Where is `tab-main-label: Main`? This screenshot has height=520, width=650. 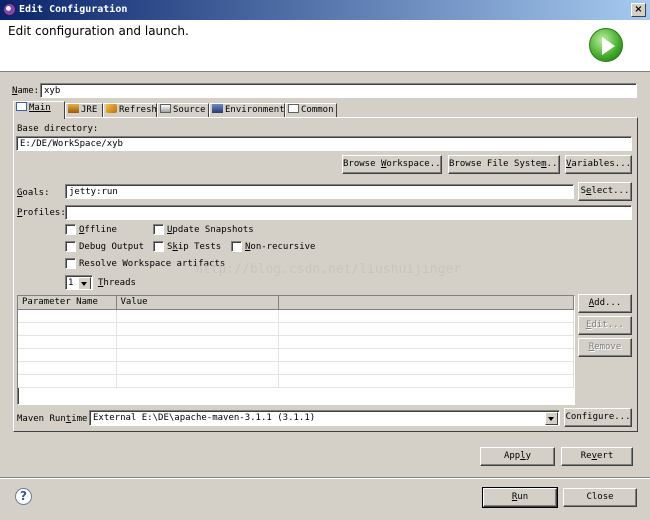
tab-main-label: Main is located at coordinates (40, 108).